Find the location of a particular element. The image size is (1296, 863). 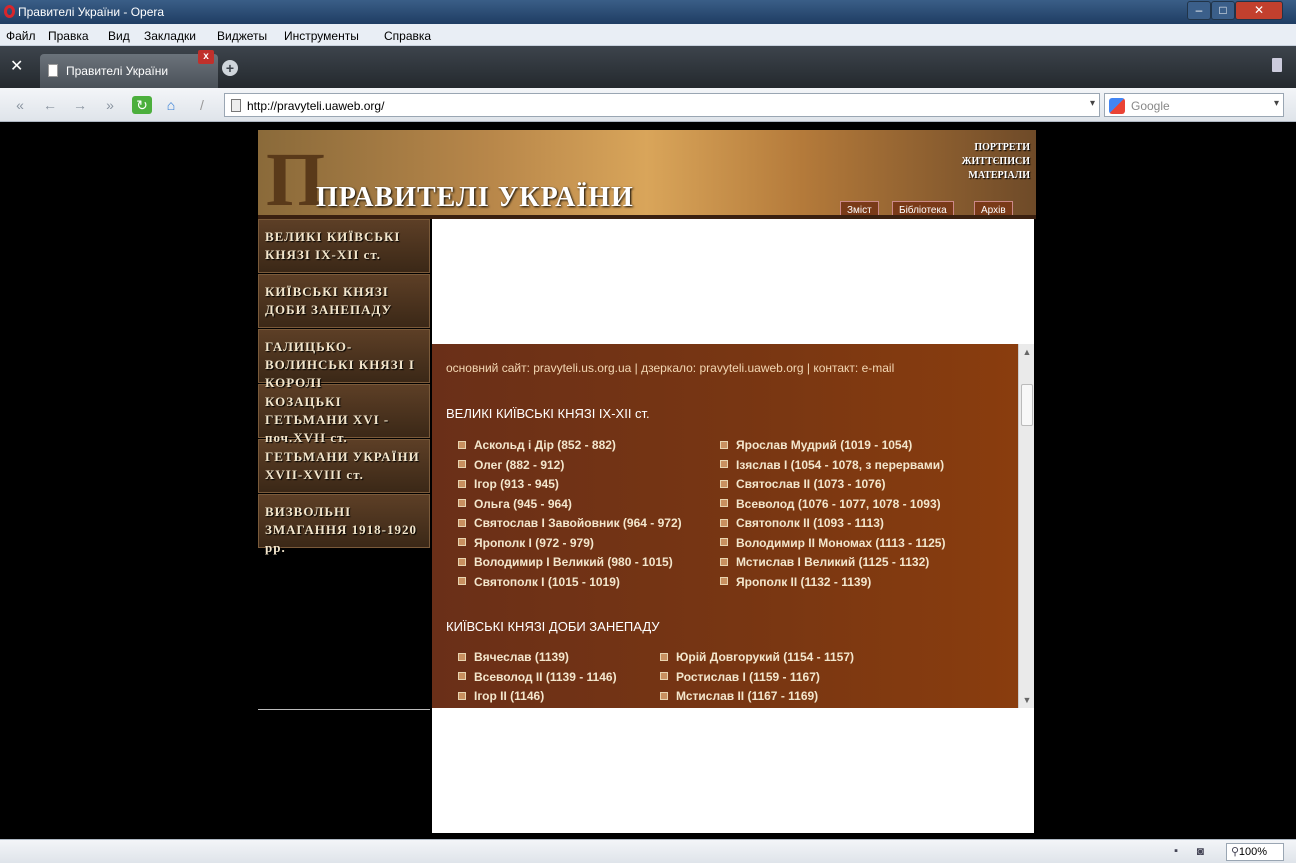

list-item: Аскольд і Дір (852 - 882) is located at coordinates (570, 448).